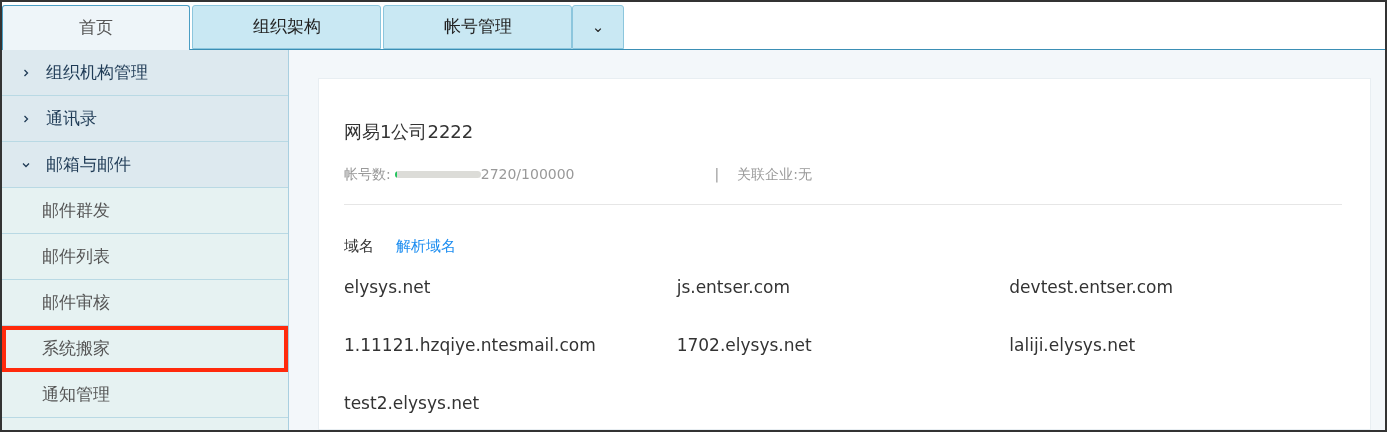 The width and height of the screenshot is (1387, 432). Describe the element at coordinates (1072, 345) in the screenshot. I see `domain-name: laliji.elysys.net` at that location.